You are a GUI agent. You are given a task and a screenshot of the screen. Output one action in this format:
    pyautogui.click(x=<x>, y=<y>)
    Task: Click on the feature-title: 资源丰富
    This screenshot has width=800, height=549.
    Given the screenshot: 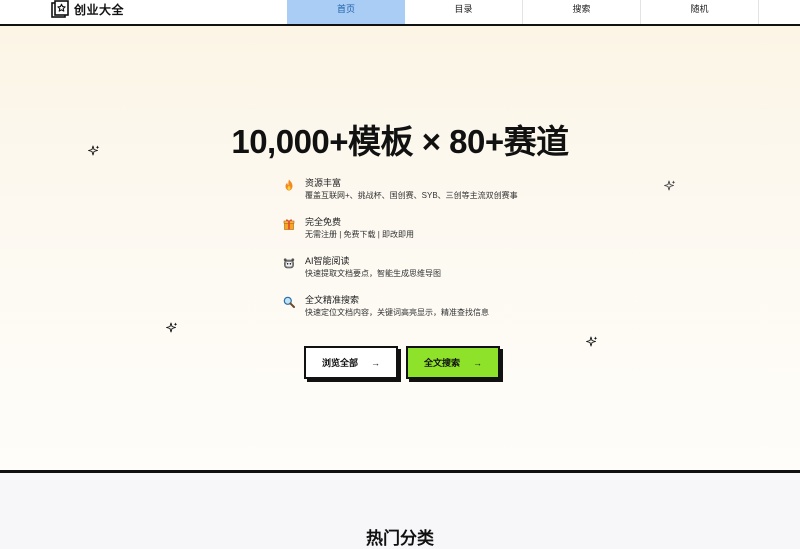 What is the action you would take?
    pyautogui.click(x=323, y=183)
    